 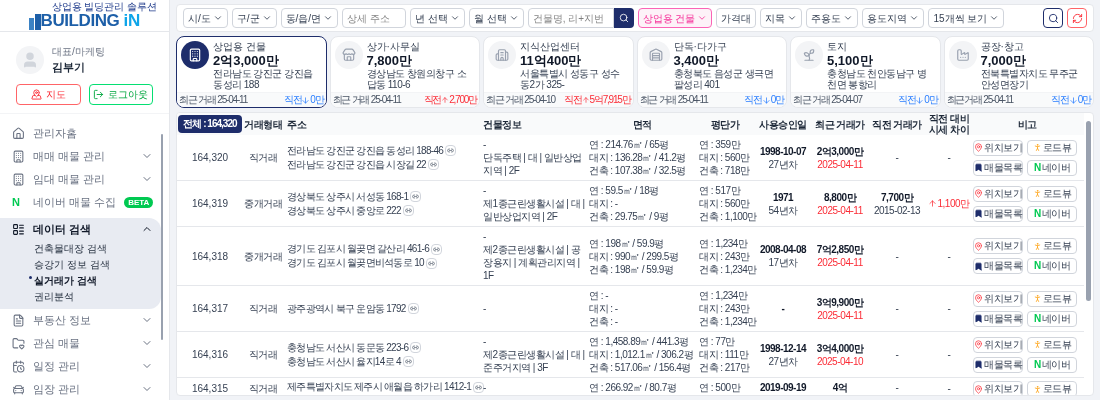 I want to click on menu-item: 관심 매물, so click(x=81, y=343).